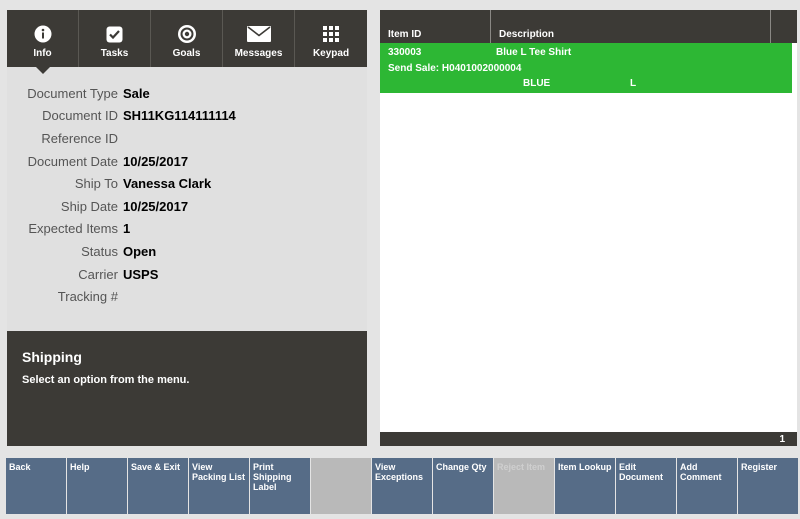 Image resolution: width=800 pixels, height=519 pixels. Describe the element at coordinates (186, 53) in the screenshot. I see `tab-label: Goals` at that location.